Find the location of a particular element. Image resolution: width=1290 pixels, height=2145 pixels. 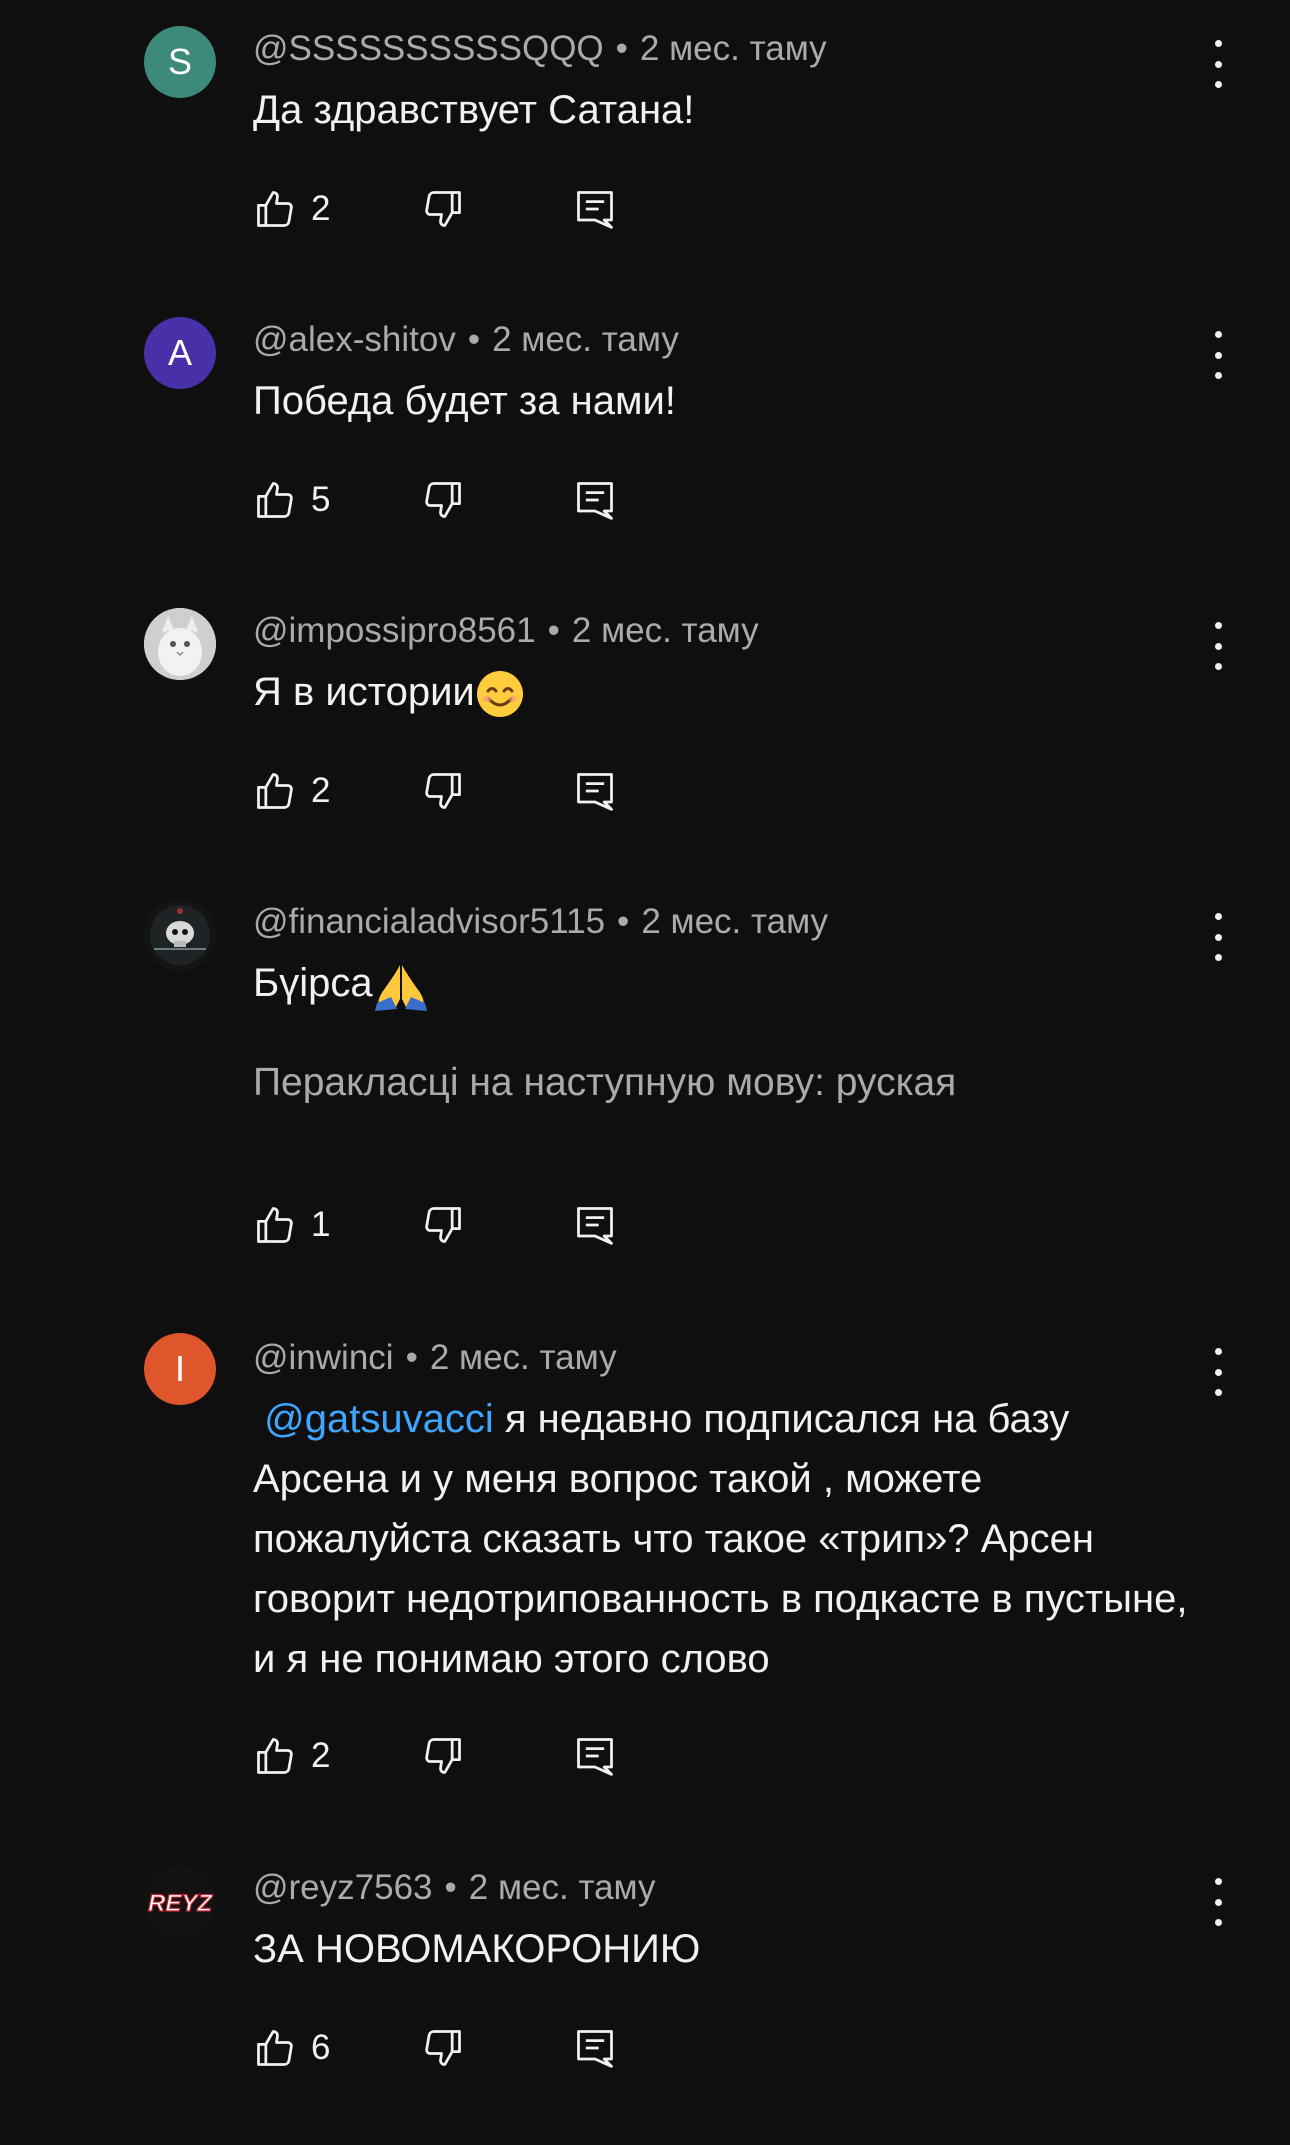

comment-meta: @inwinci • 2 мес. таму is located at coordinates (435, 1358).